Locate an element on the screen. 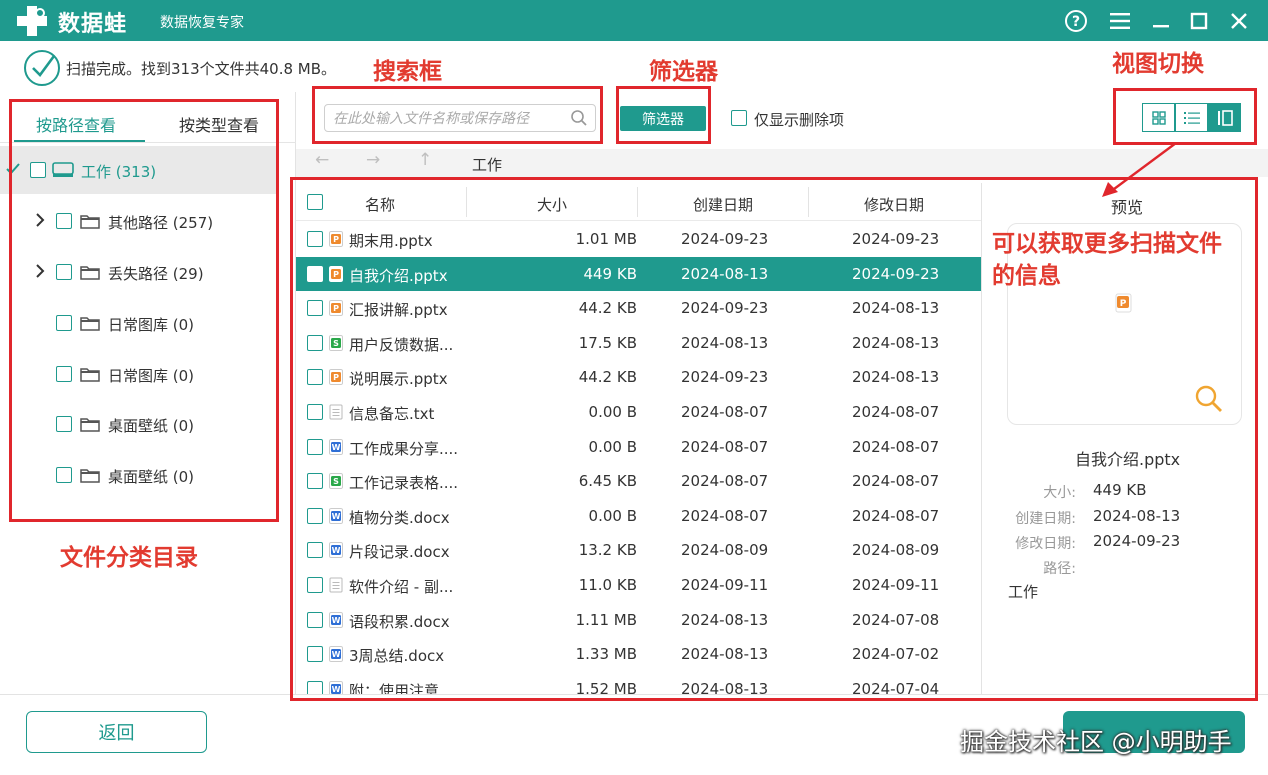  column-header-size: 大小 is located at coordinates (552, 204).